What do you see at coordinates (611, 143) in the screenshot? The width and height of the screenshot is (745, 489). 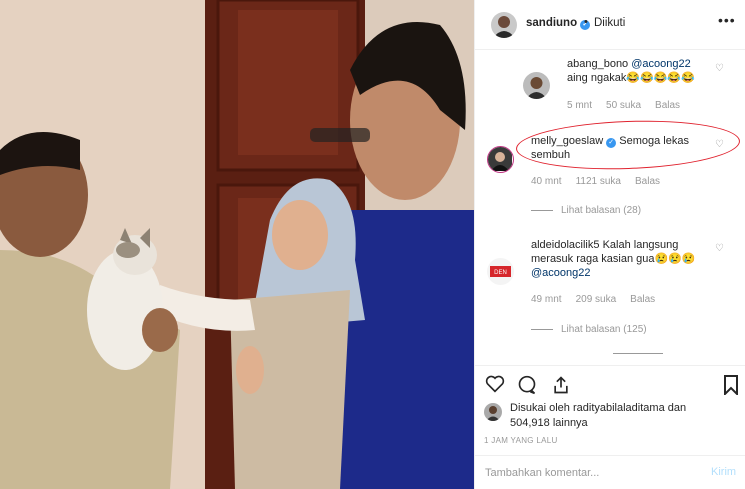 I see `verified-badge-icon: ✓` at bounding box center [611, 143].